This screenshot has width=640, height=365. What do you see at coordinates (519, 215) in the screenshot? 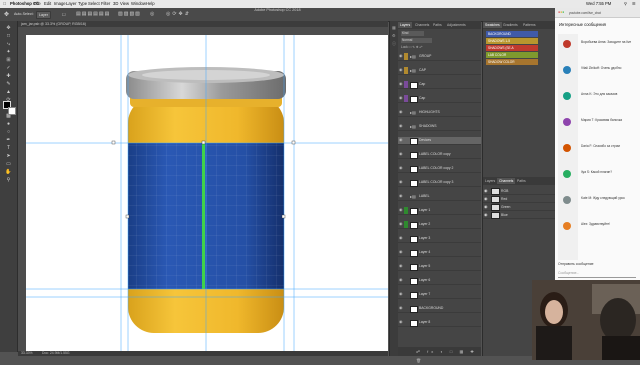
I see `channel-row: ◉ Blue` at bounding box center [519, 215].